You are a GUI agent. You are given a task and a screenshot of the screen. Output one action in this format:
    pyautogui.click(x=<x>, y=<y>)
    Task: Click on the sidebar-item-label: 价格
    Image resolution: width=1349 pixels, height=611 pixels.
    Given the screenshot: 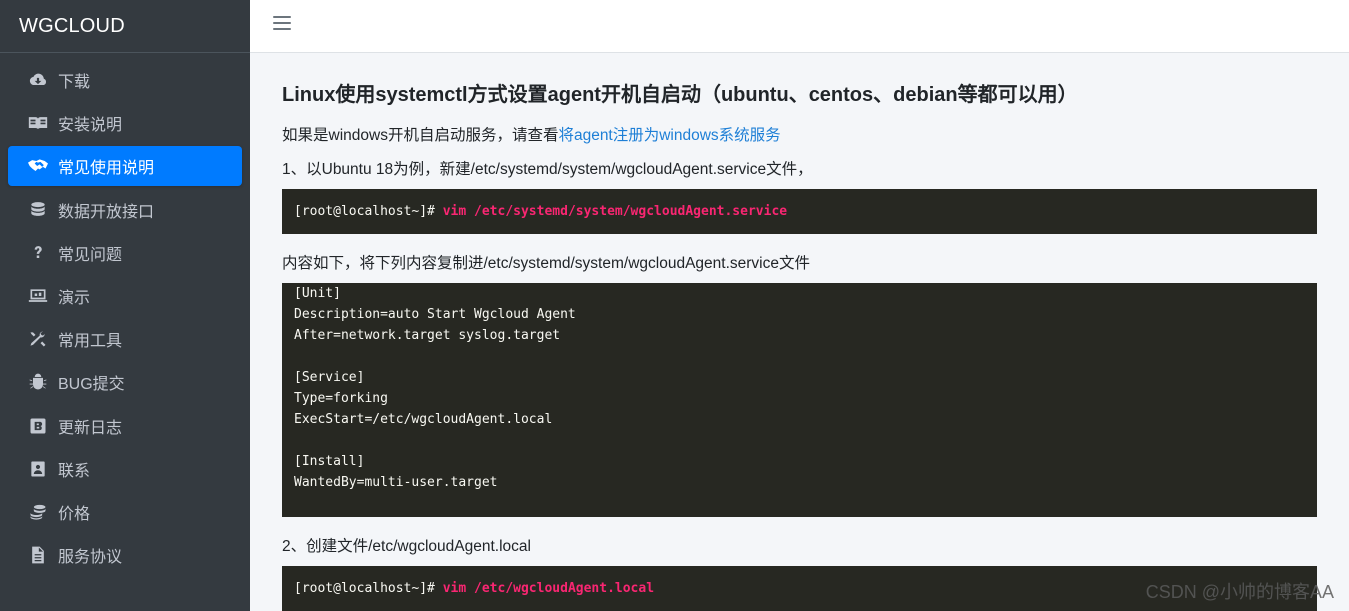 What is the action you would take?
    pyautogui.click(x=74, y=514)
    